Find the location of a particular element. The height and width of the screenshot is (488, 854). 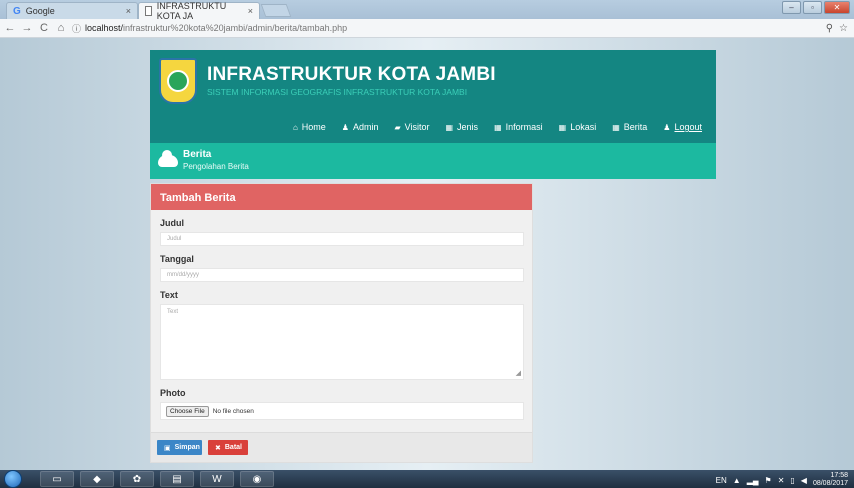

system-tray: EN ▲ ▂▄ ⚑ ✕ ▯ ◀ 17:58 08/08/2017 is located at coordinates (782, 480).